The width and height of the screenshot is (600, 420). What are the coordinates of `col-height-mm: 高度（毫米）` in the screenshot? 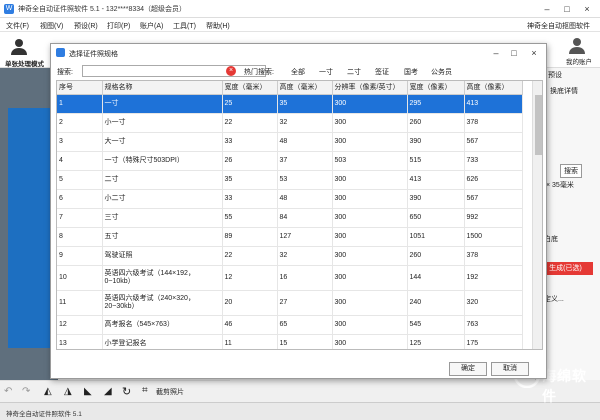 It's located at (305, 88).